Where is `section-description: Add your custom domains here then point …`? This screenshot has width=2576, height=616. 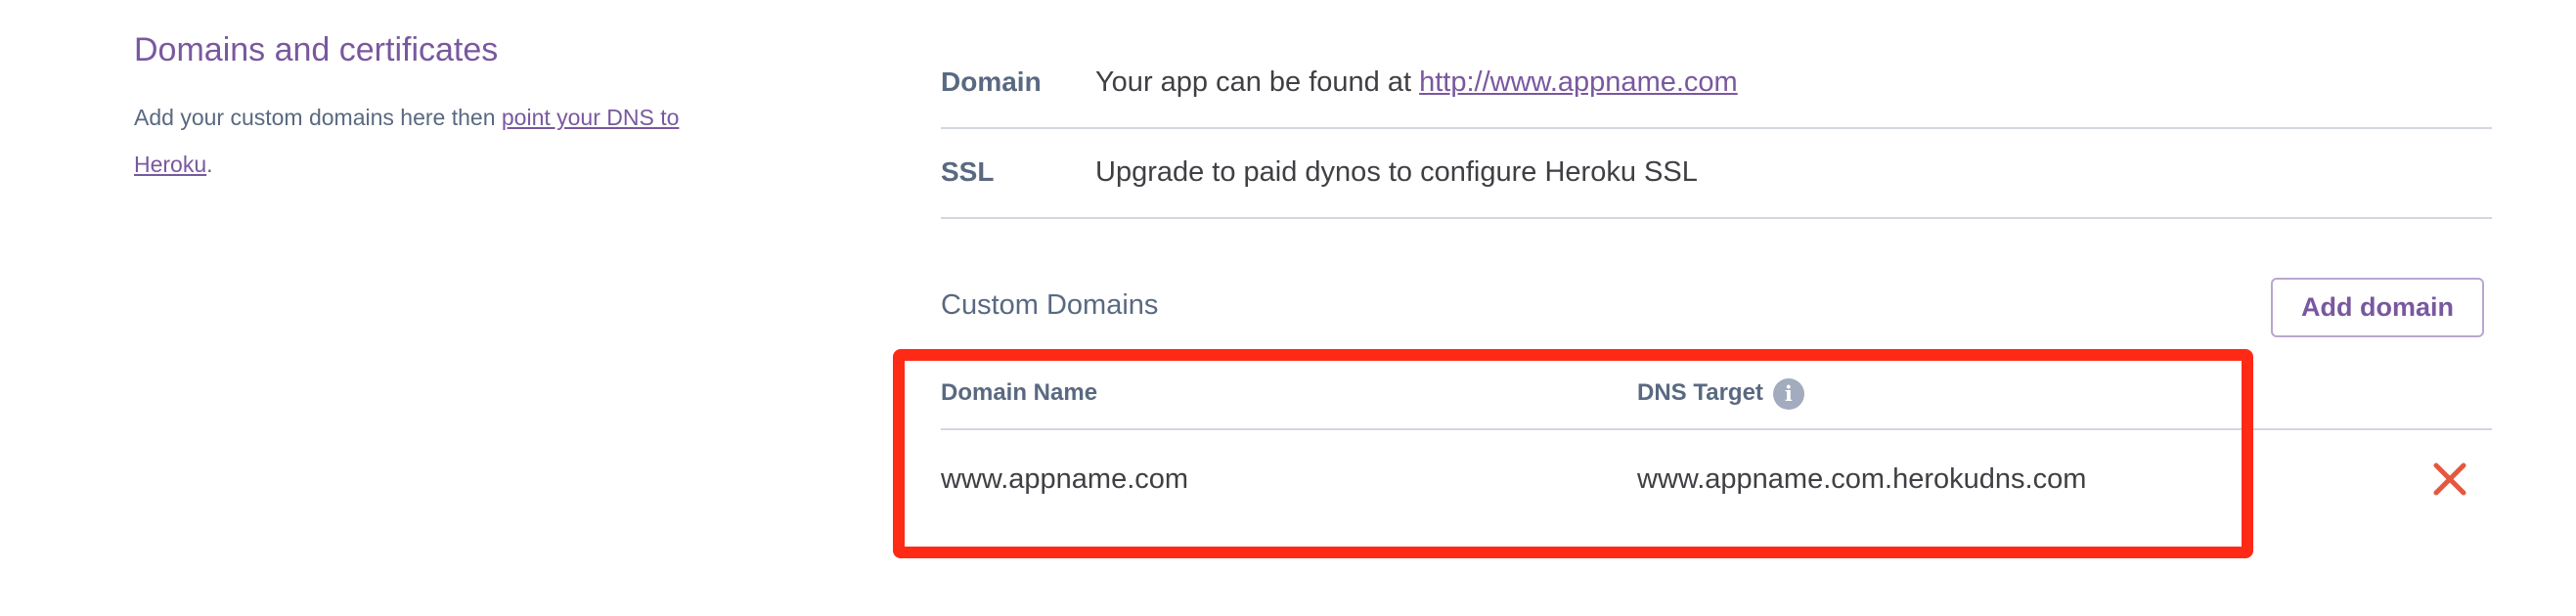
section-description: Add your custom domains here then point … is located at coordinates (417, 141).